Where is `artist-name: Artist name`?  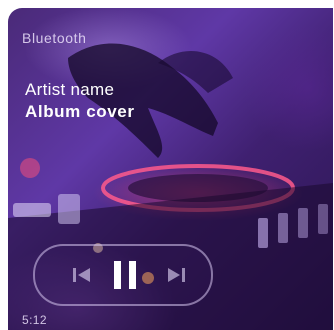
artist-name: Artist name is located at coordinates (70, 89).